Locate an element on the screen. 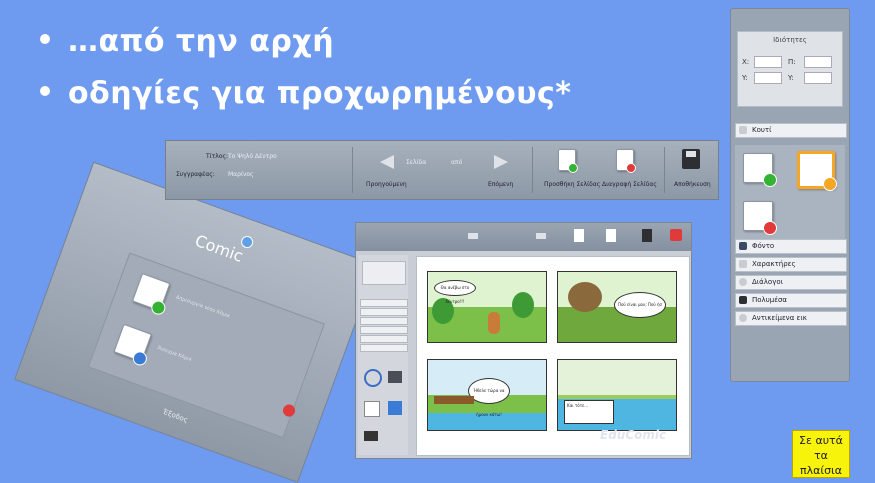 The image size is (875, 483). yellow-note: Σε αυτά τα πλαίσια is located at coordinates (821, 454).